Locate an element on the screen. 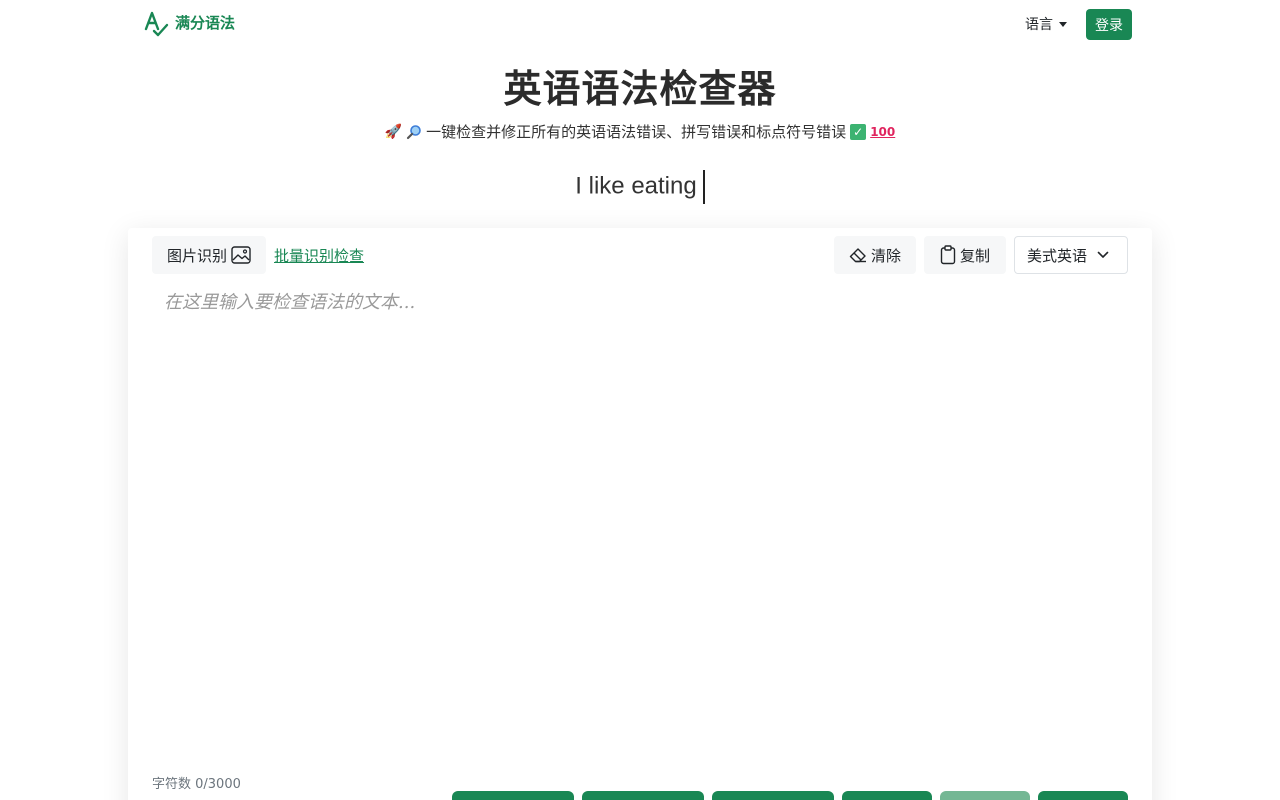  chevron-down-icon is located at coordinates (1103, 254).